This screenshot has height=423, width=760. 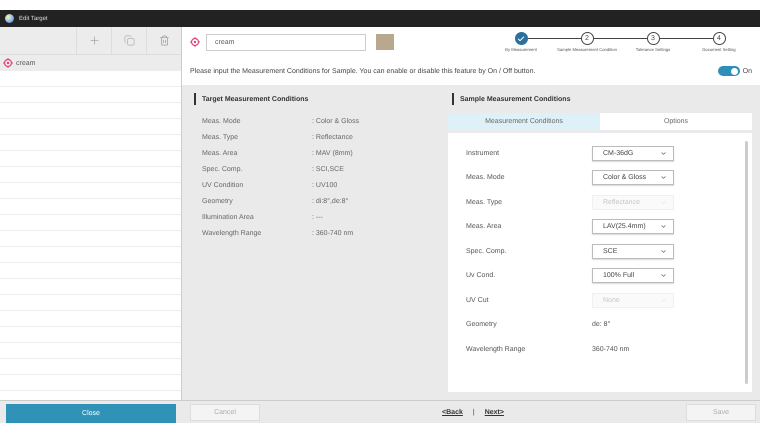 What do you see at coordinates (129, 40) in the screenshot?
I see `copy-icon` at bounding box center [129, 40].